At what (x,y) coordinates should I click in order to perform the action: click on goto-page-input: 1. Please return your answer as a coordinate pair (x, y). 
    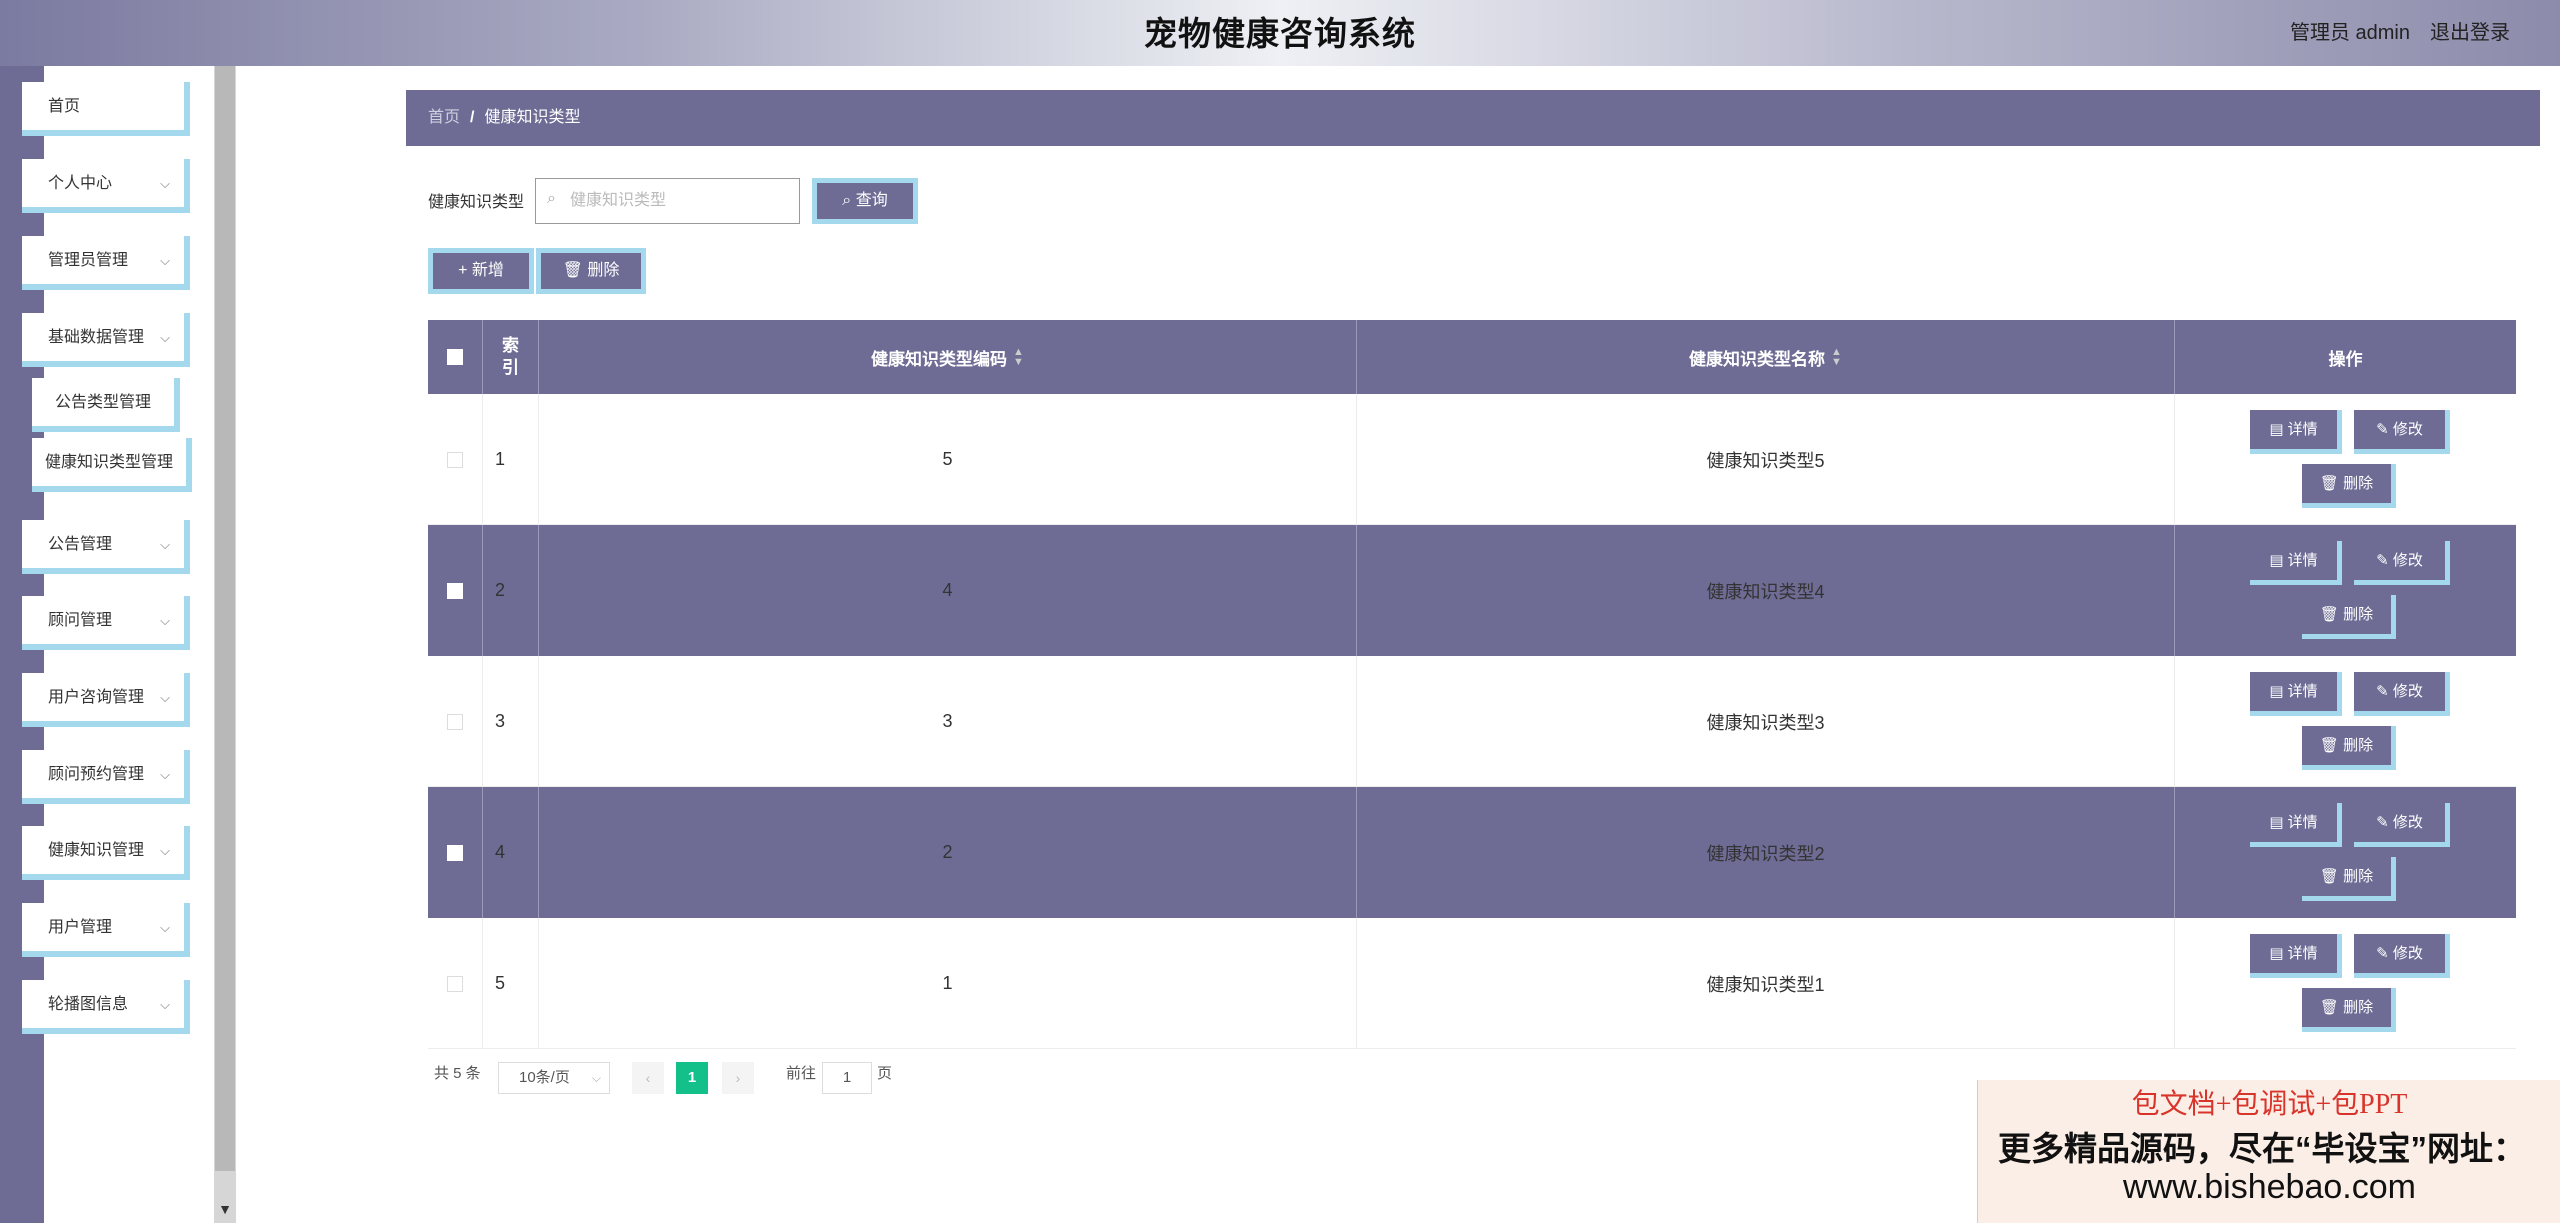
    Looking at the image, I should click on (847, 1078).